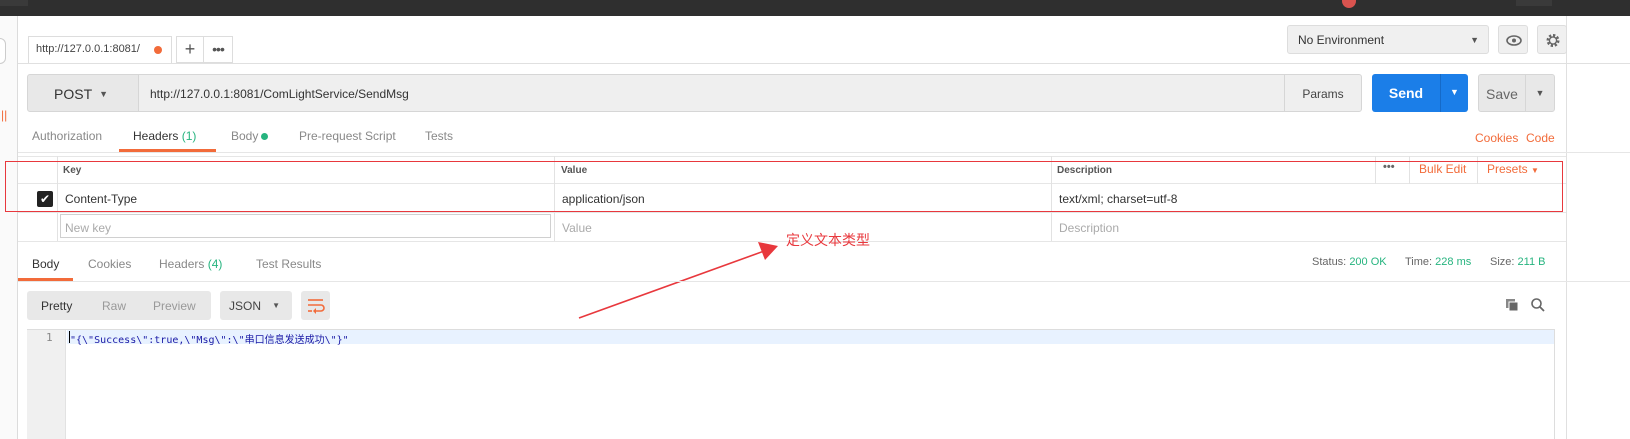 The image size is (1630, 439). I want to click on time-value: 228 ms, so click(1453, 262).